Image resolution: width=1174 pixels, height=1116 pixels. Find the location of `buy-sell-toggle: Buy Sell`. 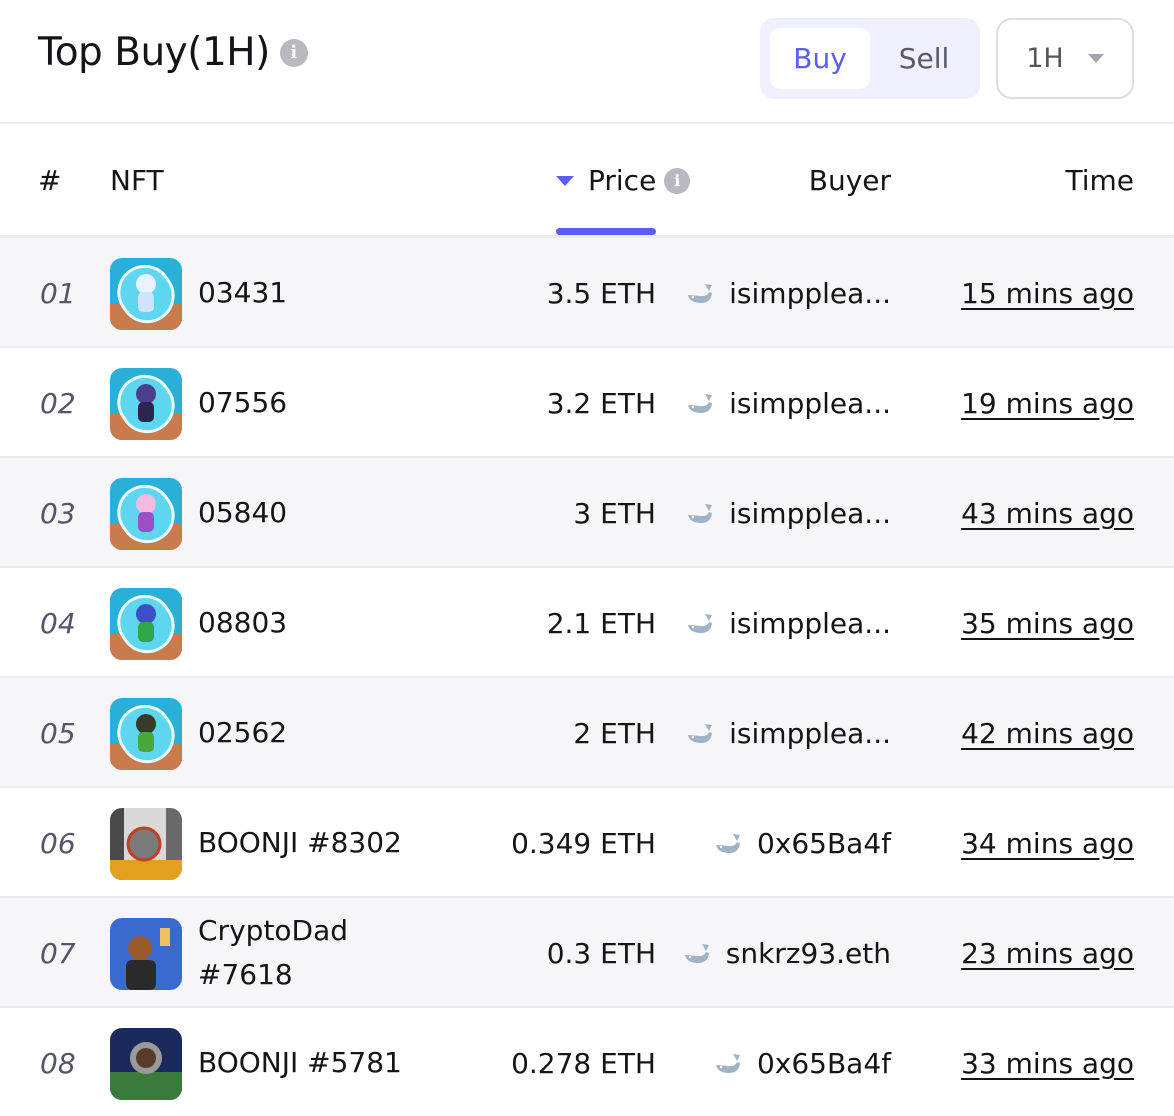

buy-sell-toggle: Buy Sell is located at coordinates (870, 58).